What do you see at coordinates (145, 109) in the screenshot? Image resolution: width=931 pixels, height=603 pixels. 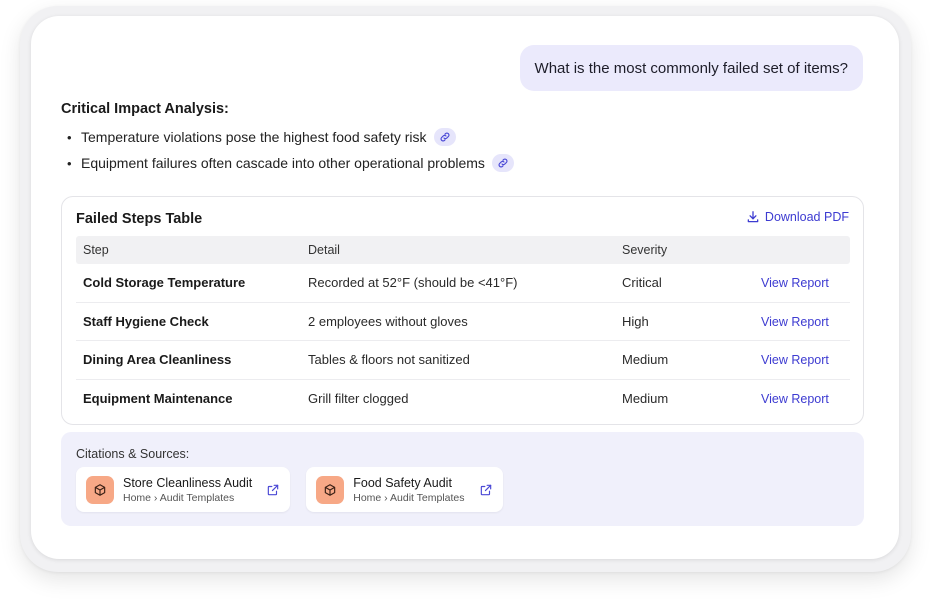 I see `analysis-heading: Critical Impact Analysis:` at bounding box center [145, 109].